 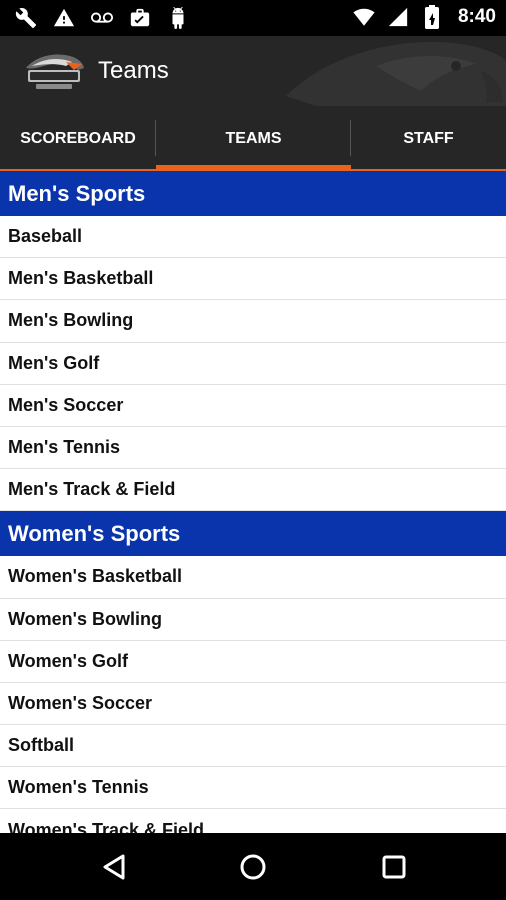 What do you see at coordinates (253, 18) in the screenshot?
I see `status-bar: 8:40` at bounding box center [253, 18].